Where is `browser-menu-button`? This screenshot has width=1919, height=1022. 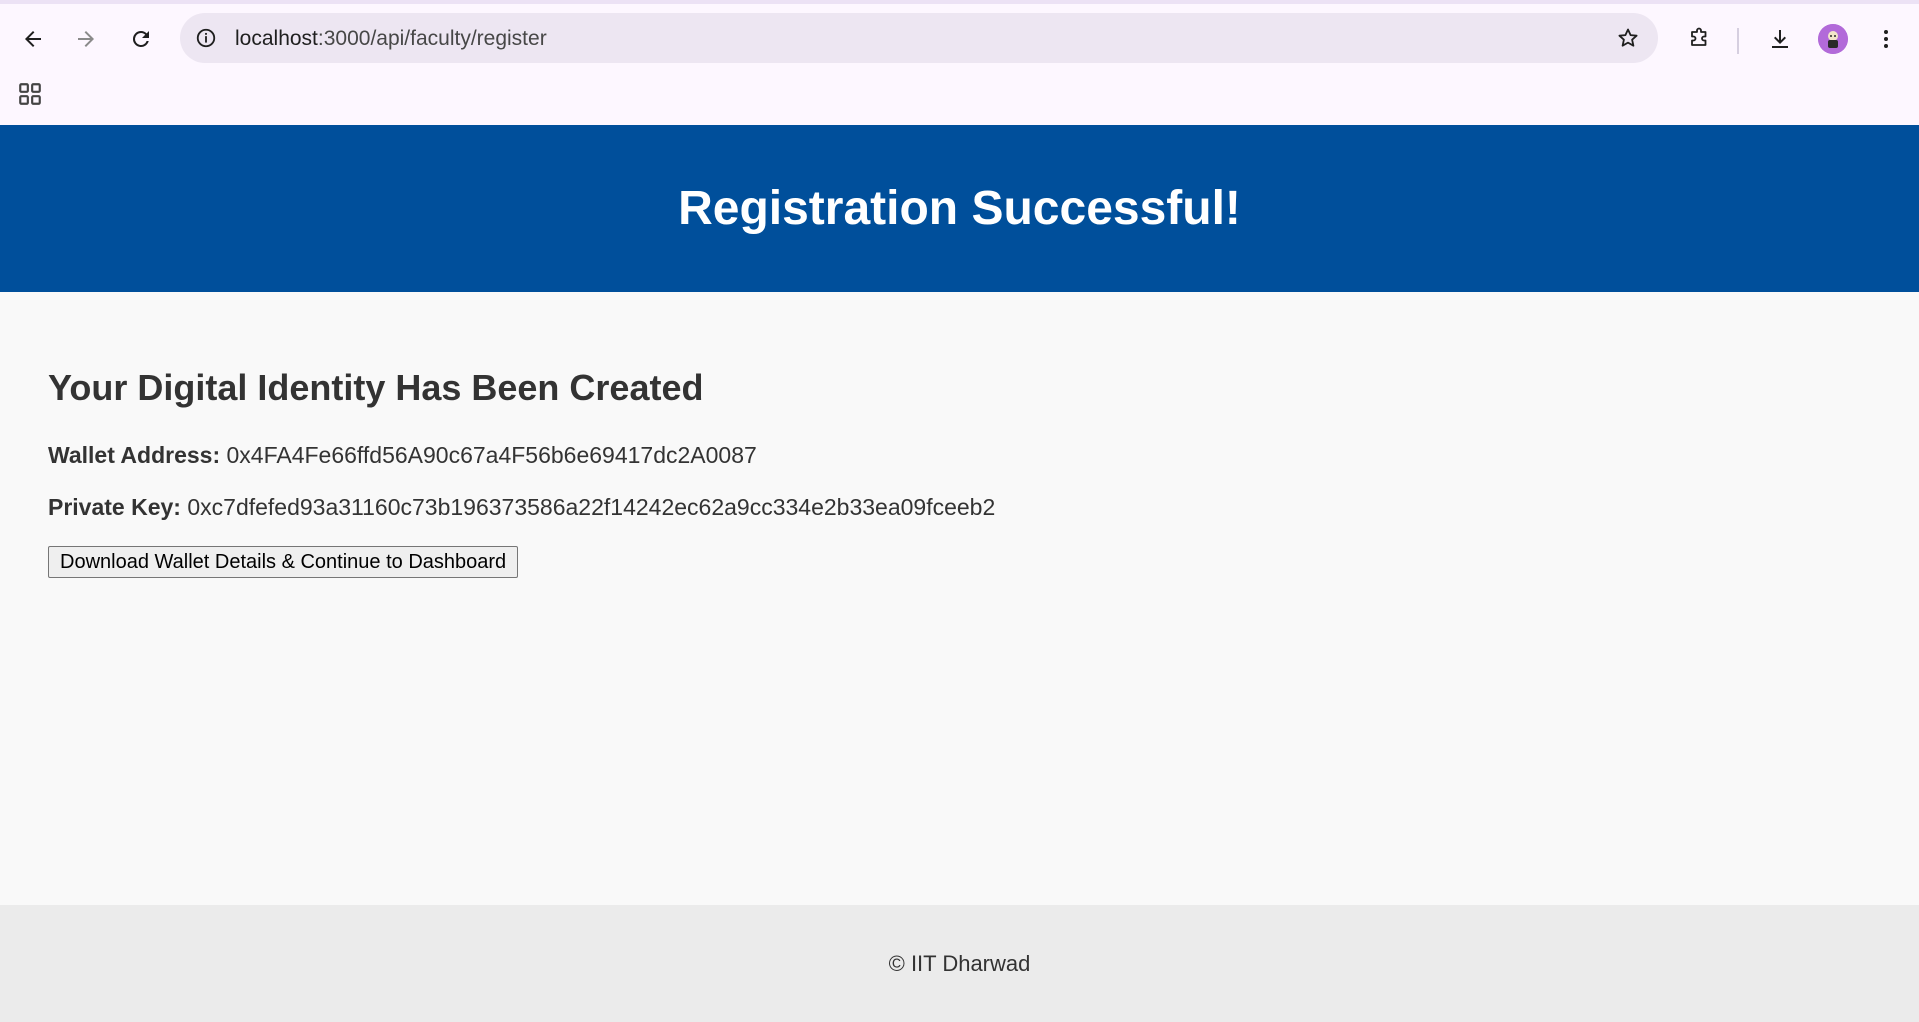
browser-menu-button is located at coordinates (1886, 39).